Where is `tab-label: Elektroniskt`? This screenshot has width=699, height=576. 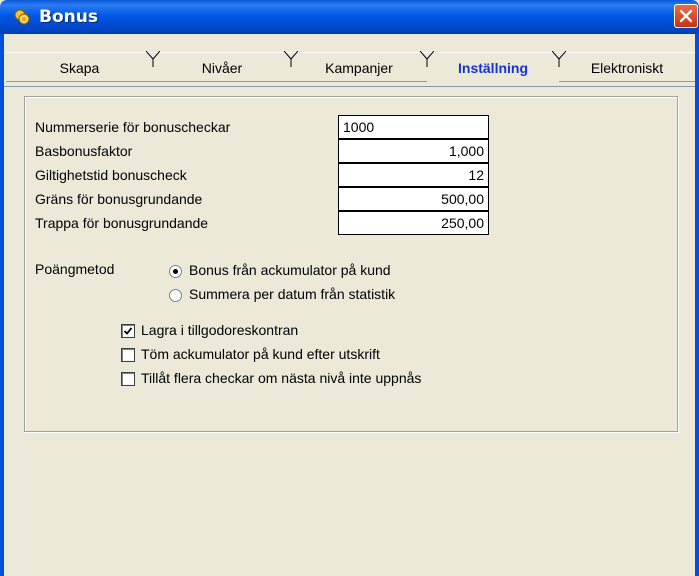 tab-label: Elektroniskt is located at coordinates (627, 68).